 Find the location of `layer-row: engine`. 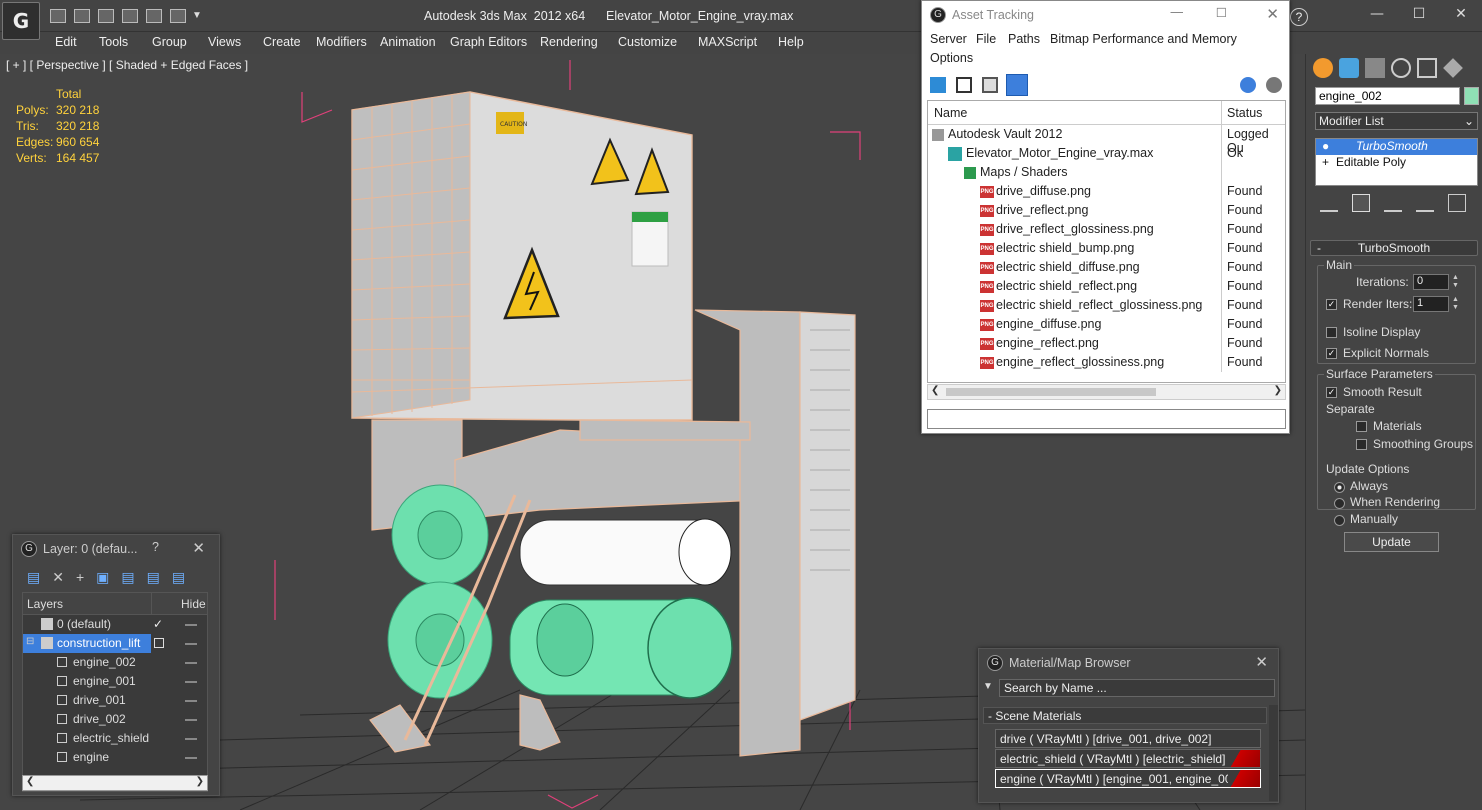

layer-row: engine is located at coordinates (115, 757).